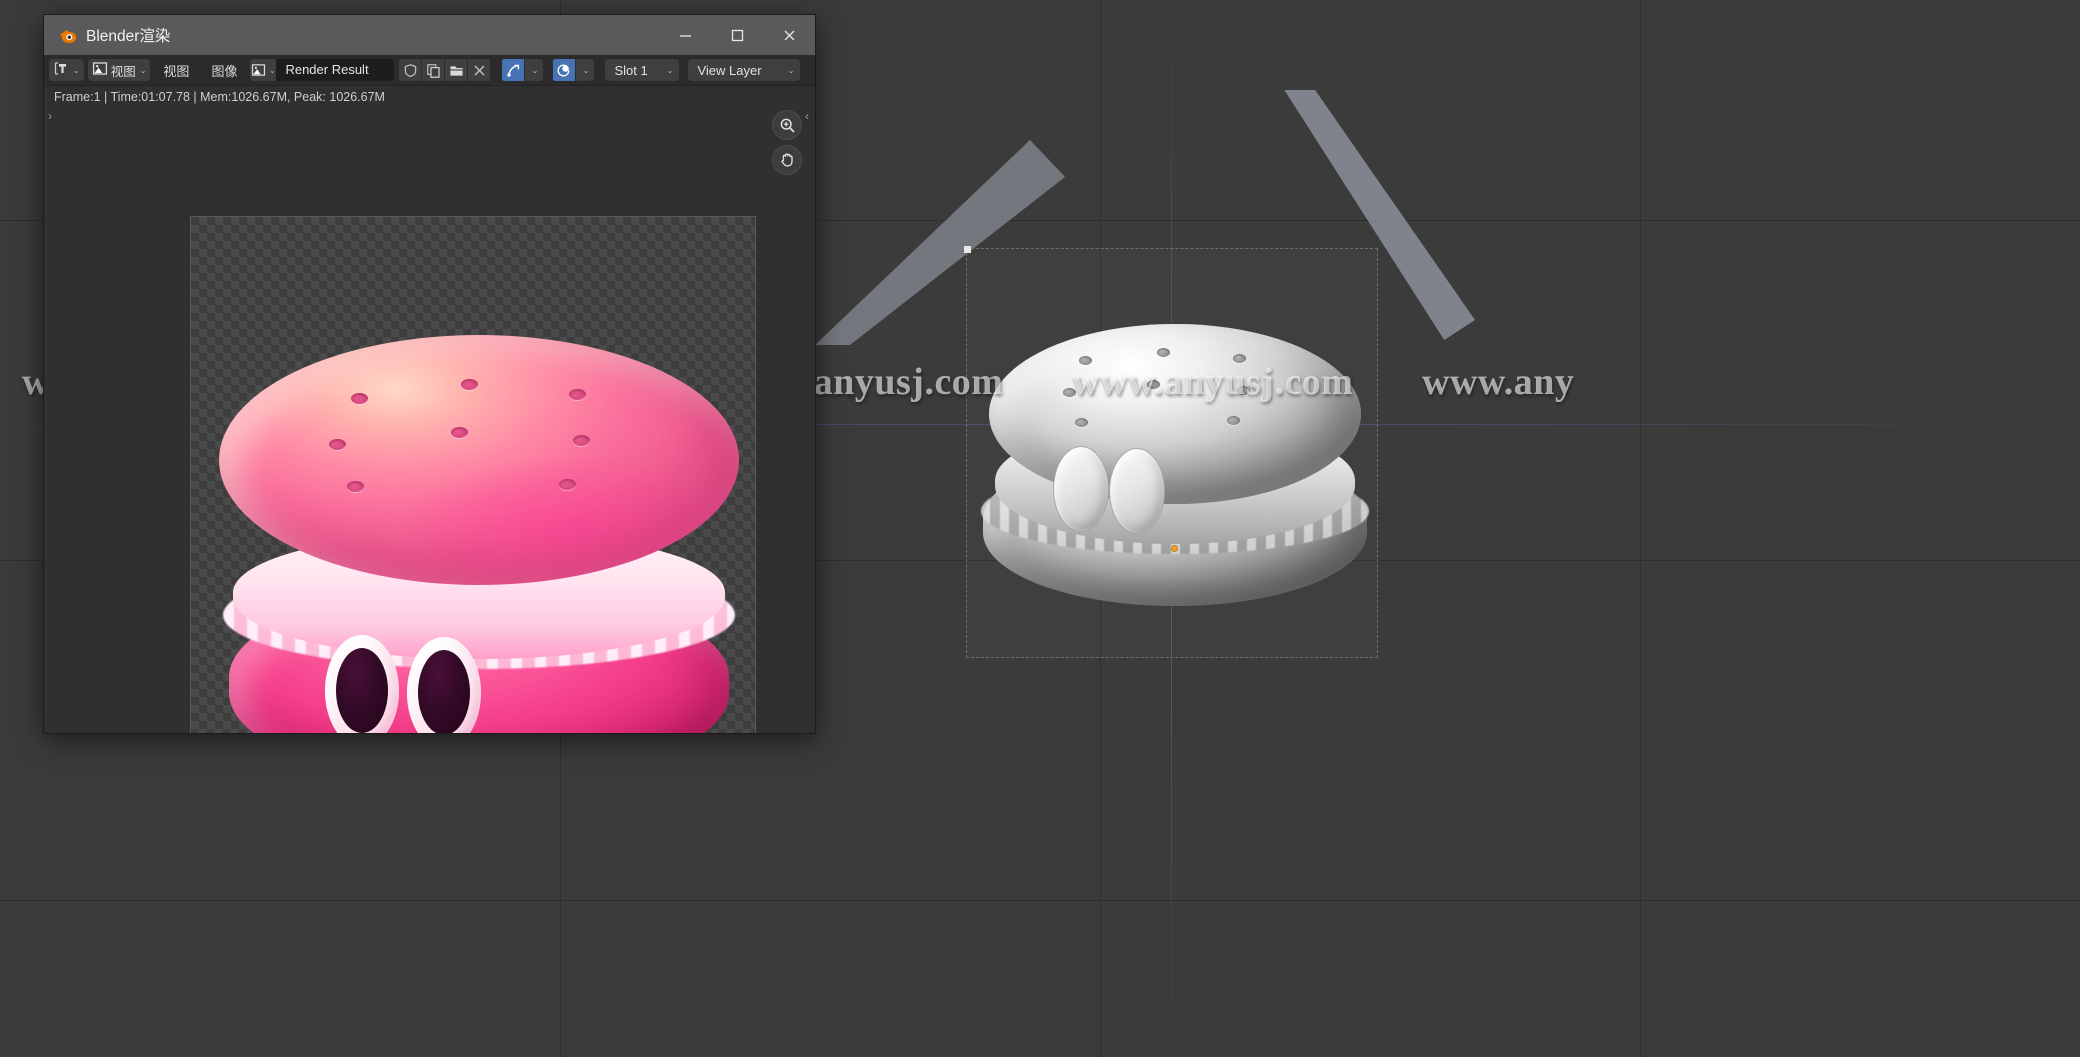 Image resolution: width=2080 pixels, height=1057 pixels. What do you see at coordinates (410, 70) in the screenshot?
I see `fake-user-button` at bounding box center [410, 70].